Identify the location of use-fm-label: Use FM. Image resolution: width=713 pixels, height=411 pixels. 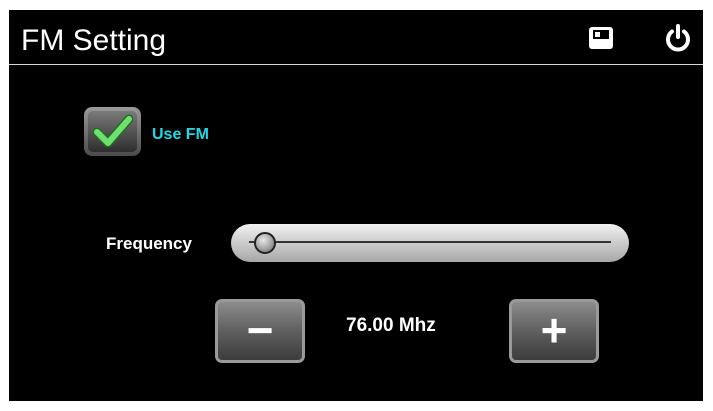
(180, 135).